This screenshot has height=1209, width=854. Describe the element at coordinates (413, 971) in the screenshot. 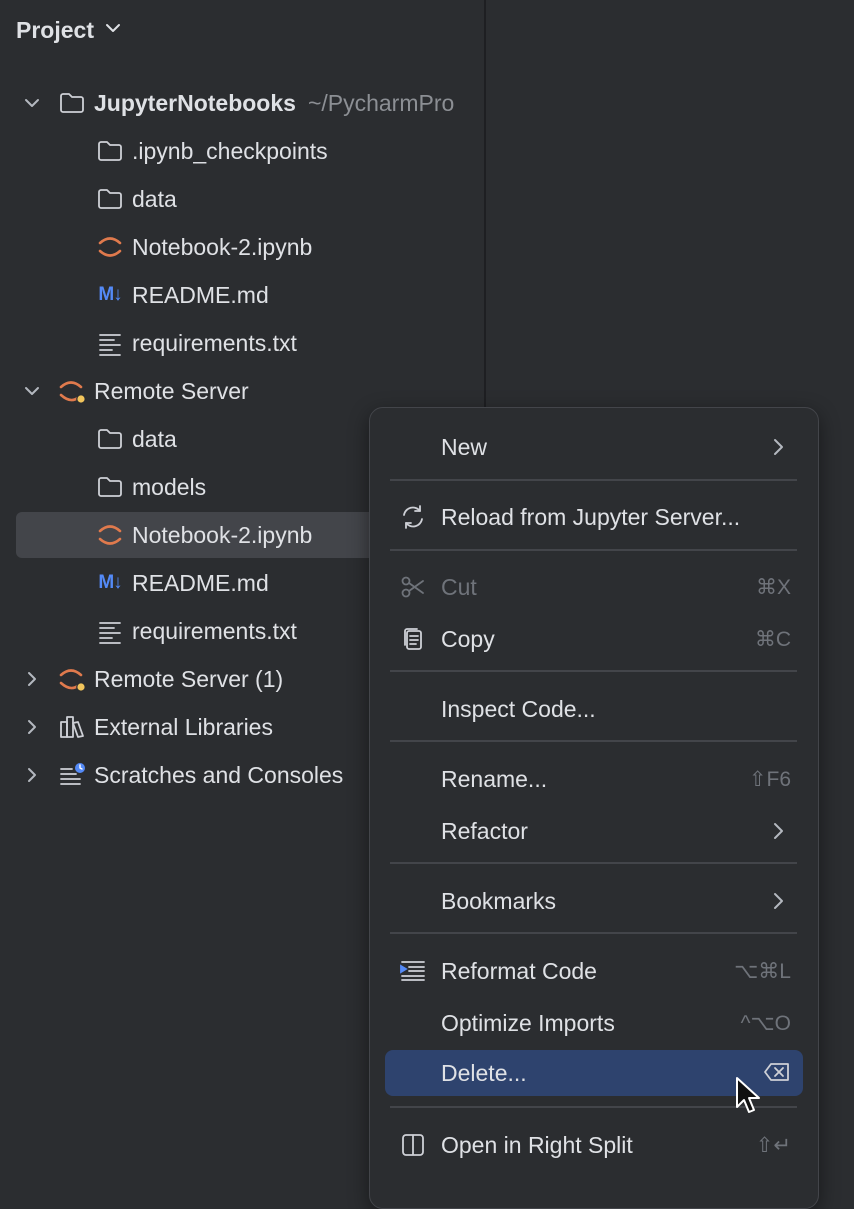

I see `reformat-icon` at that location.